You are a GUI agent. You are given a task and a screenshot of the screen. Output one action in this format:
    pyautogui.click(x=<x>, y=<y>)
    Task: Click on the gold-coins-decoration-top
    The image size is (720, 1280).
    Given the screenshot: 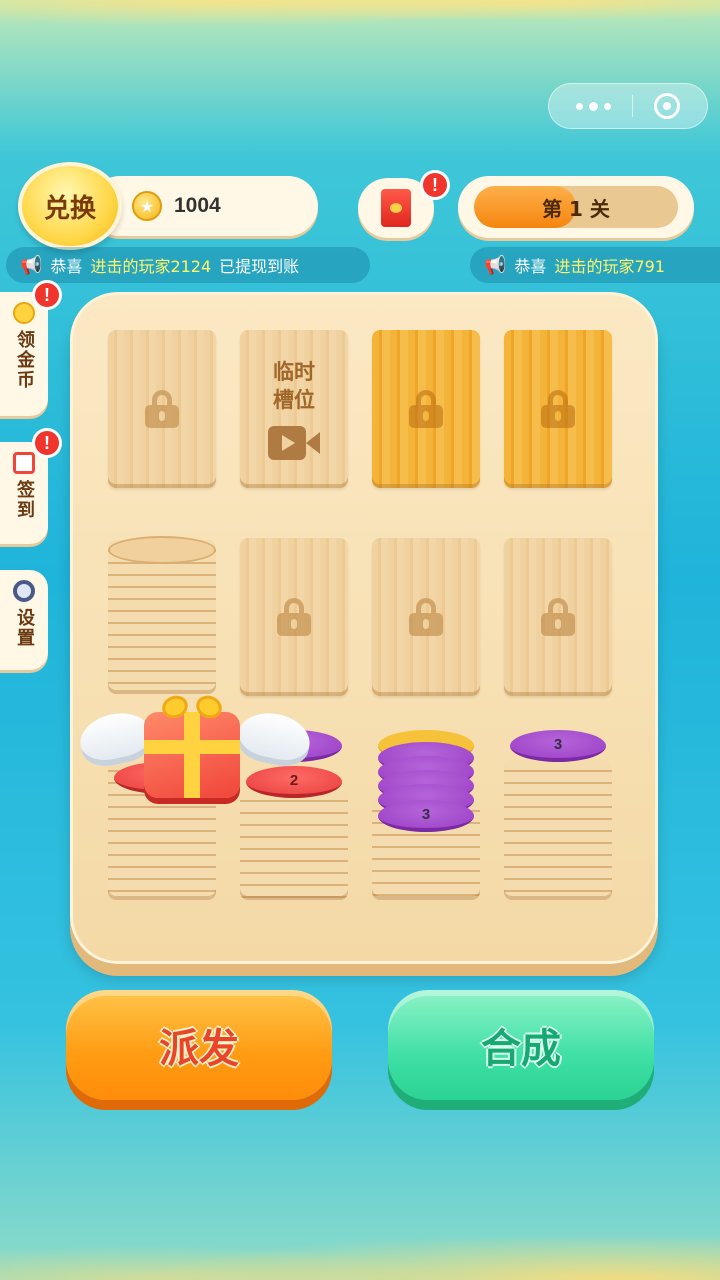 What is the action you would take?
    pyautogui.click(x=360, y=17)
    